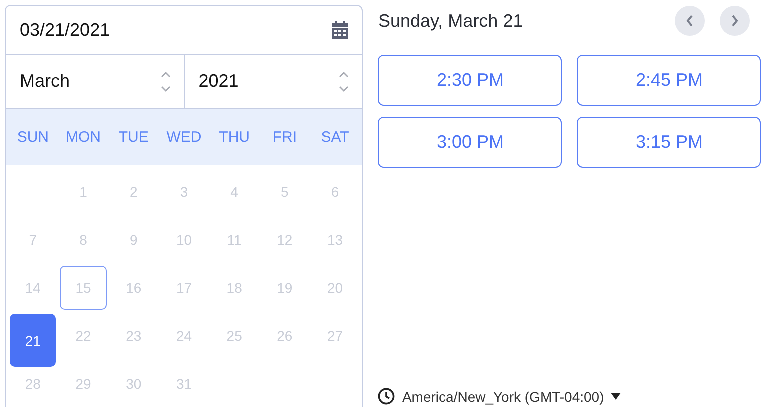  I want to click on day-cell: 21, so click(33, 340).